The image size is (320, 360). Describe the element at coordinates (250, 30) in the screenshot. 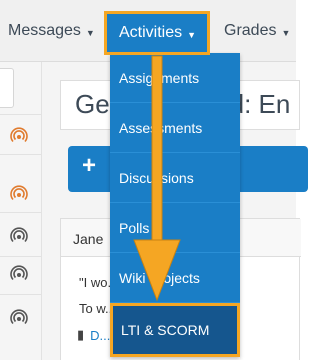

I see `nav-grades-label: Grades` at that location.